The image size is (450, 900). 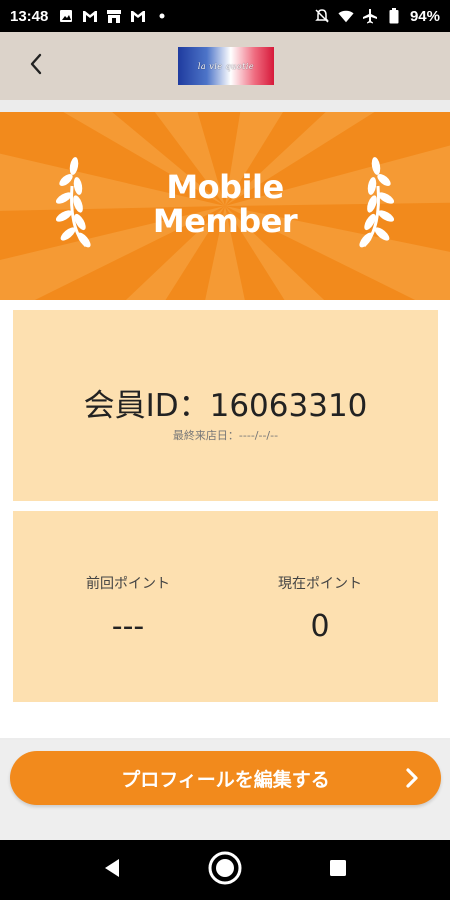 I want to click on home-circle-icon, so click(x=225, y=870).